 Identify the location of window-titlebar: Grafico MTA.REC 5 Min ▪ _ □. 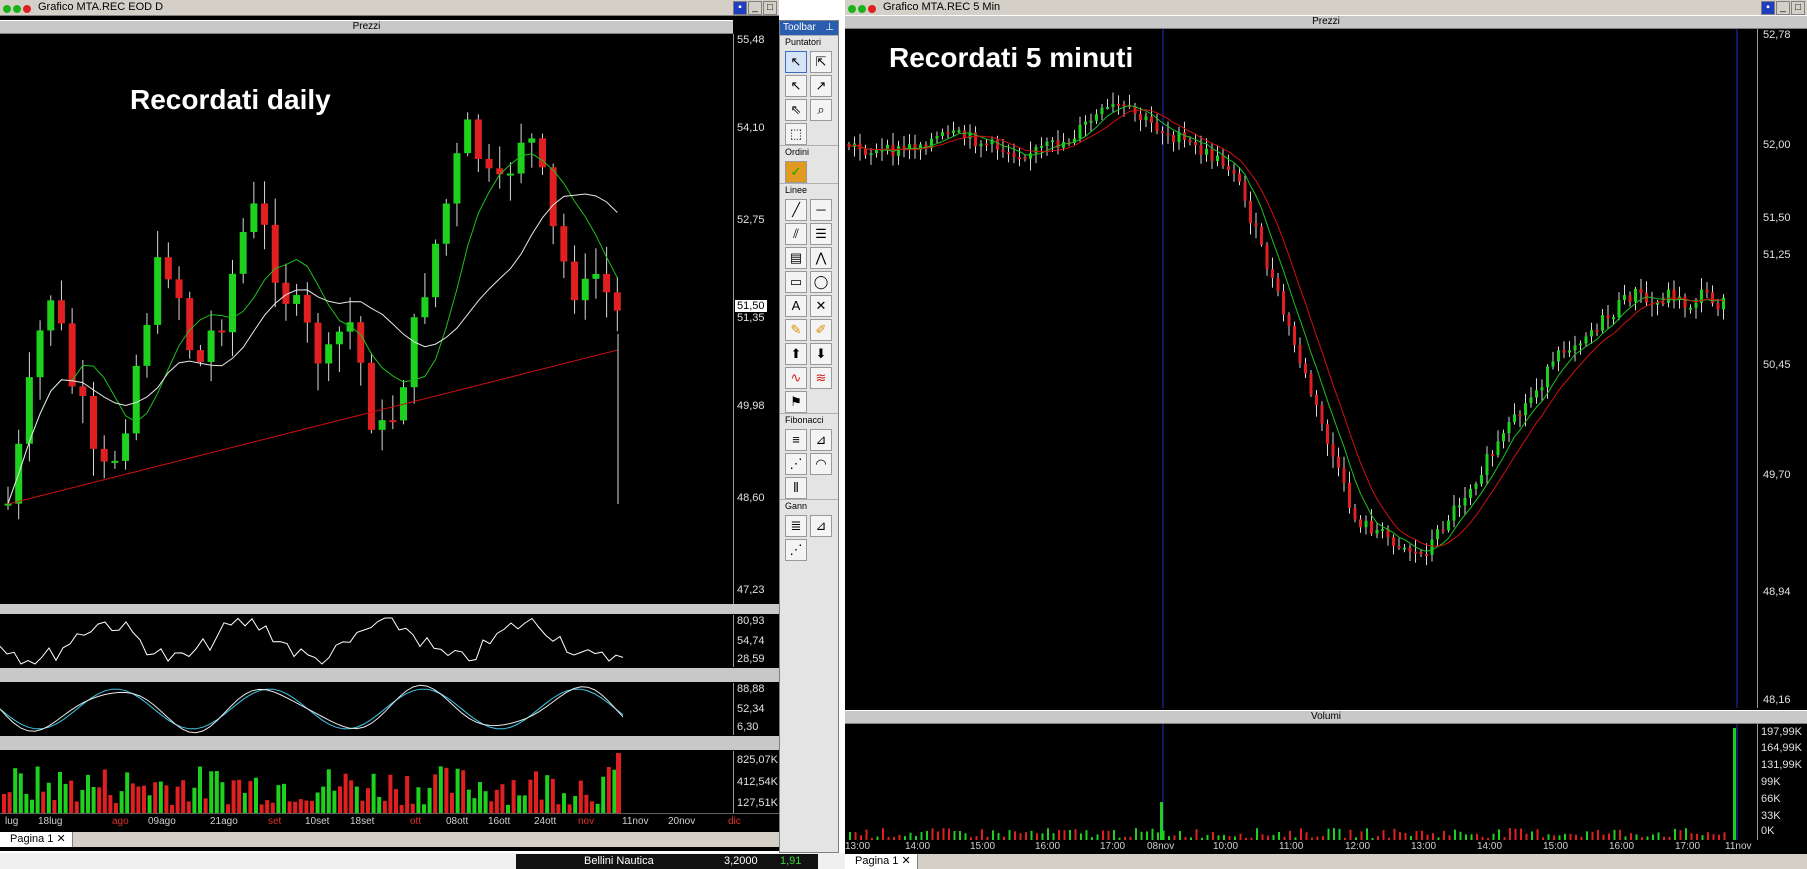
(1326, 8).